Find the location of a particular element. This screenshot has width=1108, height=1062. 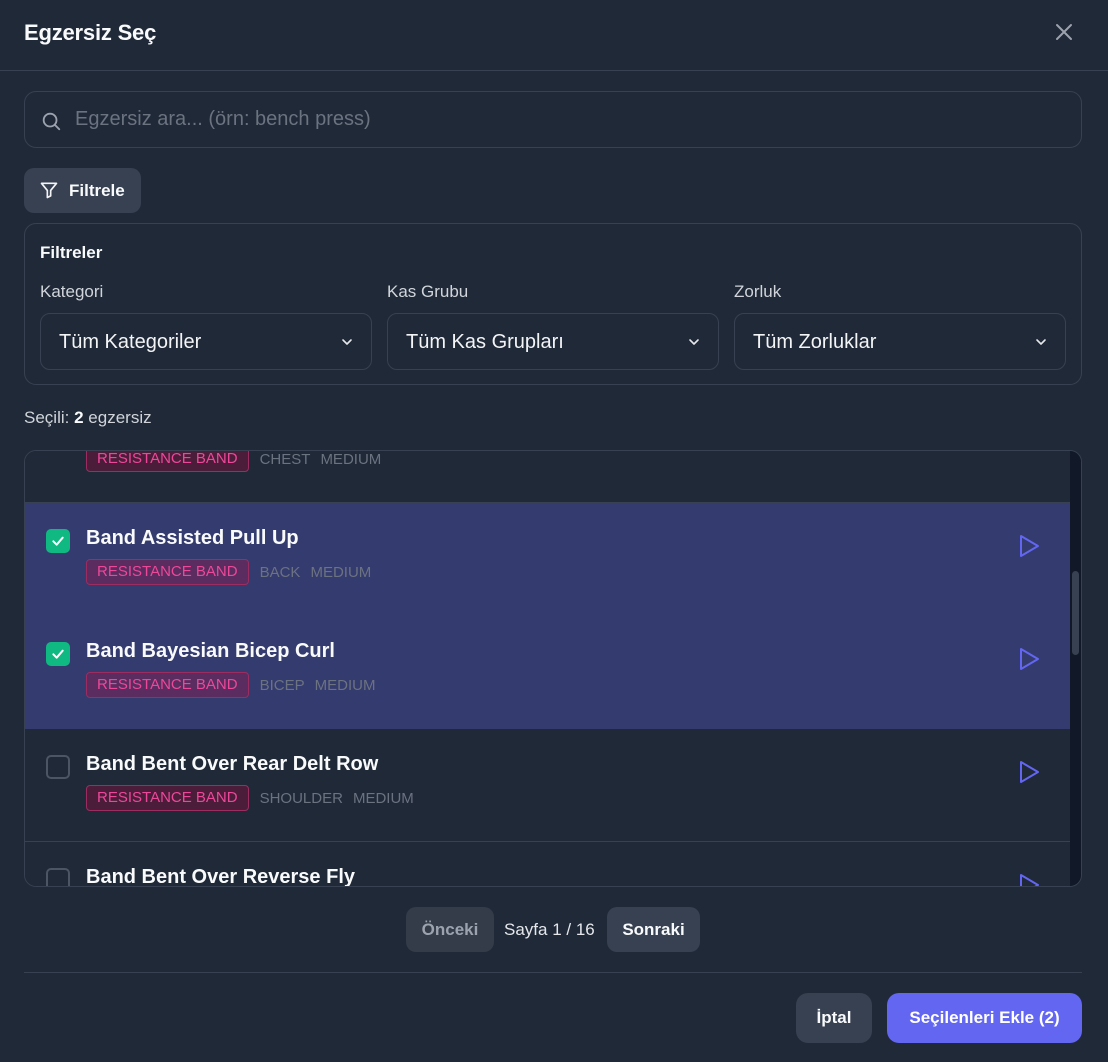

muscle-tag: BICEP is located at coordinates (282, 685).